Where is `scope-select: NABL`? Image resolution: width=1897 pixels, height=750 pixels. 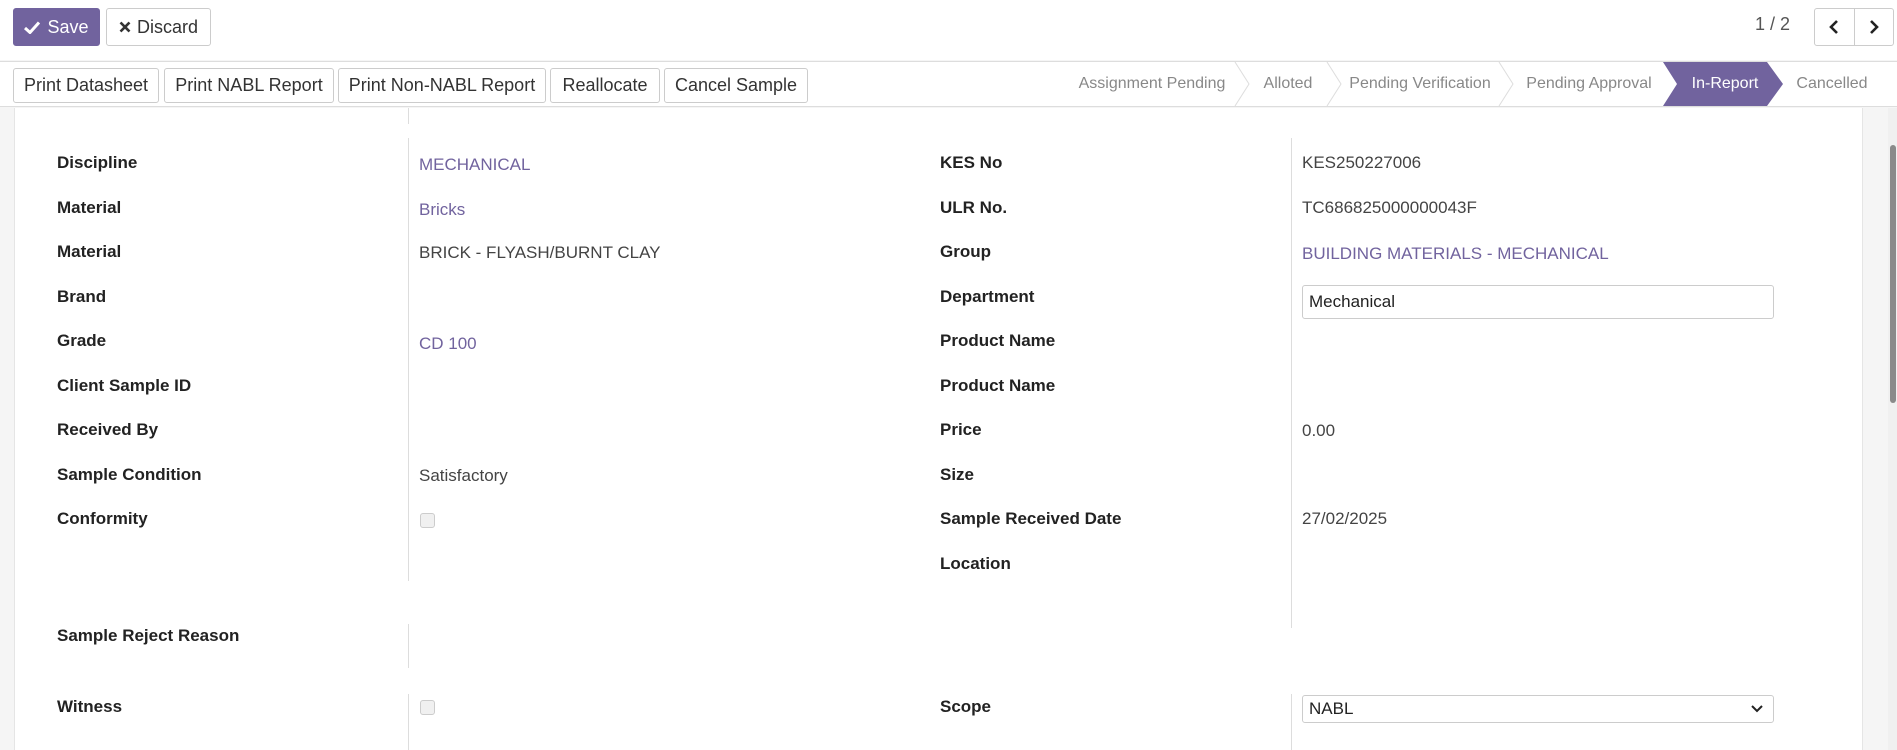 scope-select: NABL is located at coordinates (1538, 709).